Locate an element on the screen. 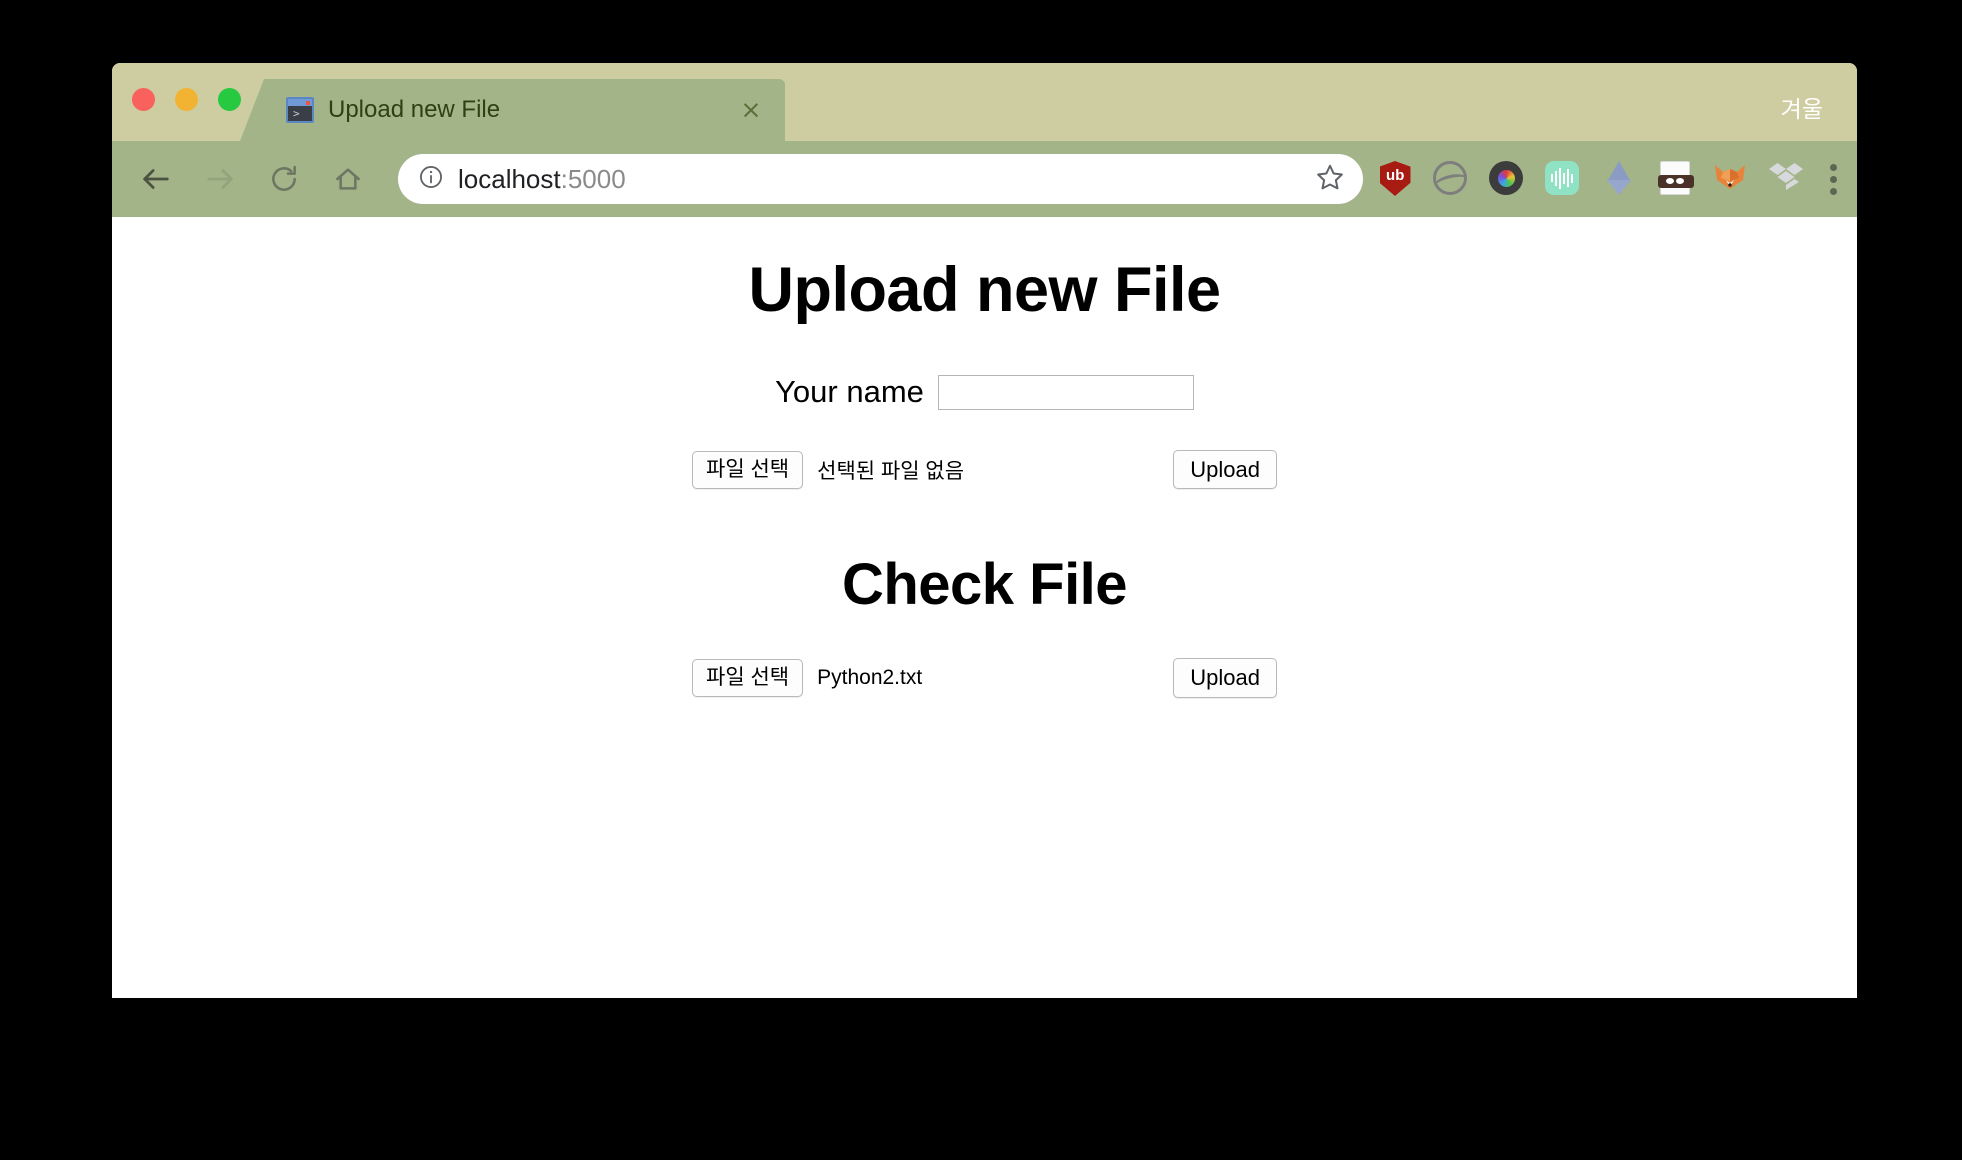  tab-title: Upload new File is located at coordinates (414, 109).